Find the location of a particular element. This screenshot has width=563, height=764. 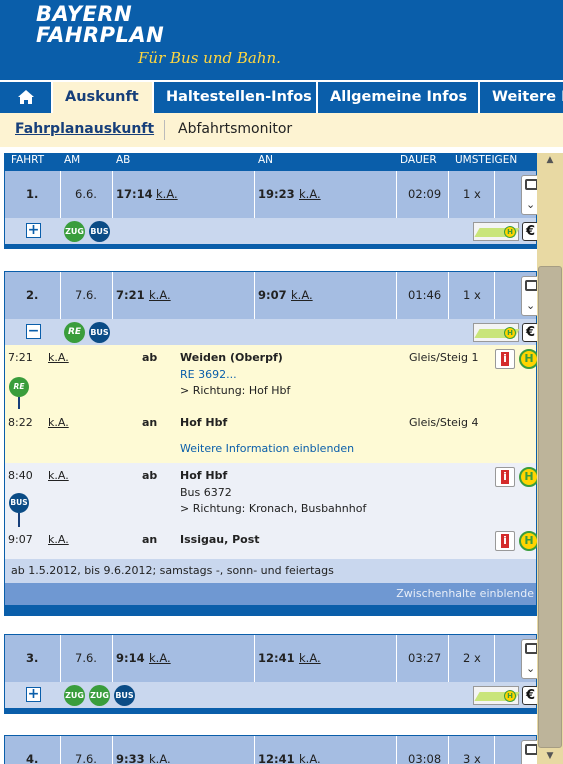

connection-summary: 4. 7.6. 9:33 k.A. 12:41 k.A. 03:08 3 x ⌄ is located at coordinates (271, 750).